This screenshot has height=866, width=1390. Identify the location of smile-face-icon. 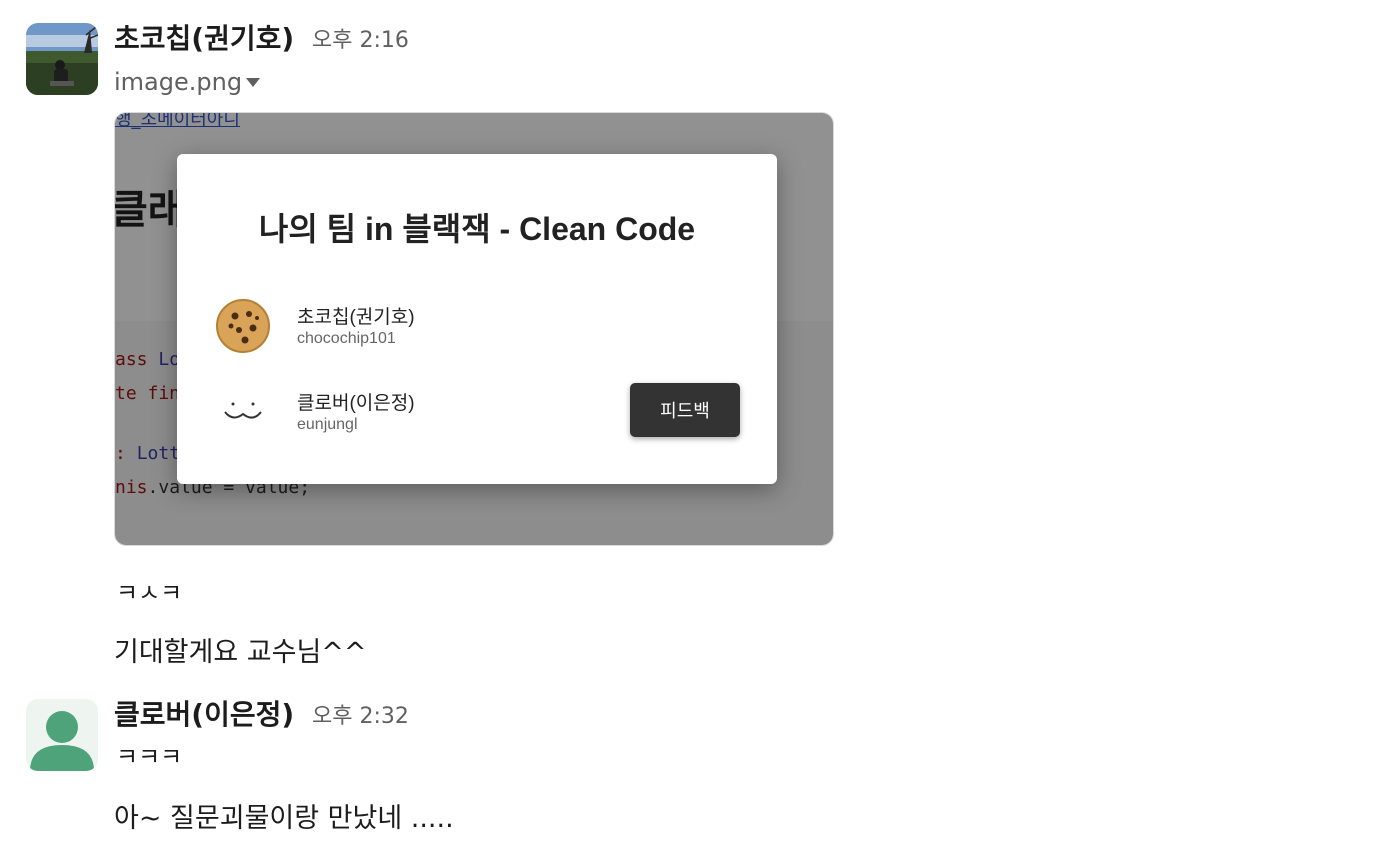
(243, 410).